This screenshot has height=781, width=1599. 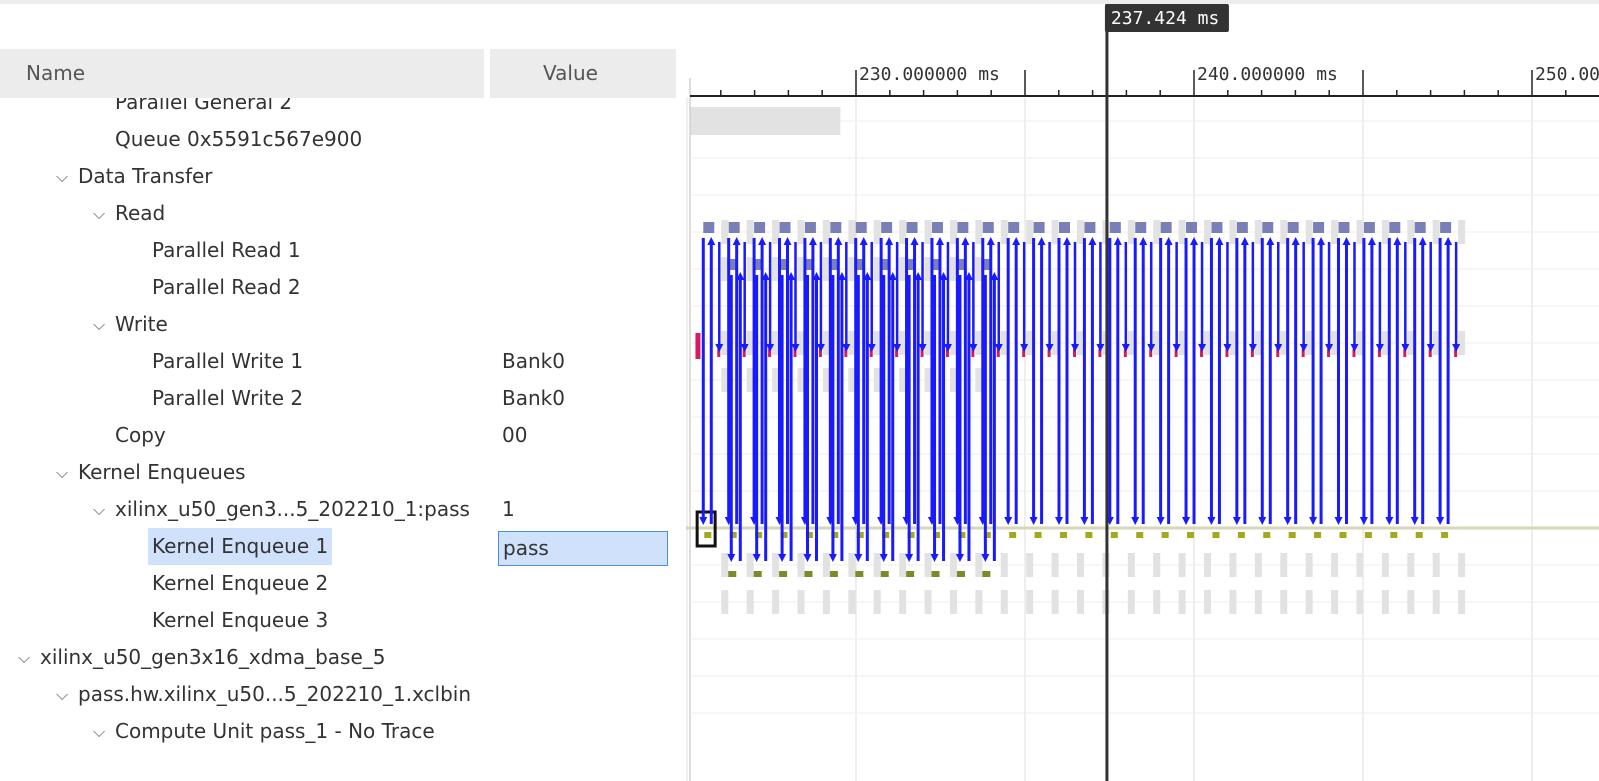 What do you see at coordinates (338, 472) in the screenshot?
I see `tree-row: ⌵ Kernel Enqueues` at bounding box center [338, 472].